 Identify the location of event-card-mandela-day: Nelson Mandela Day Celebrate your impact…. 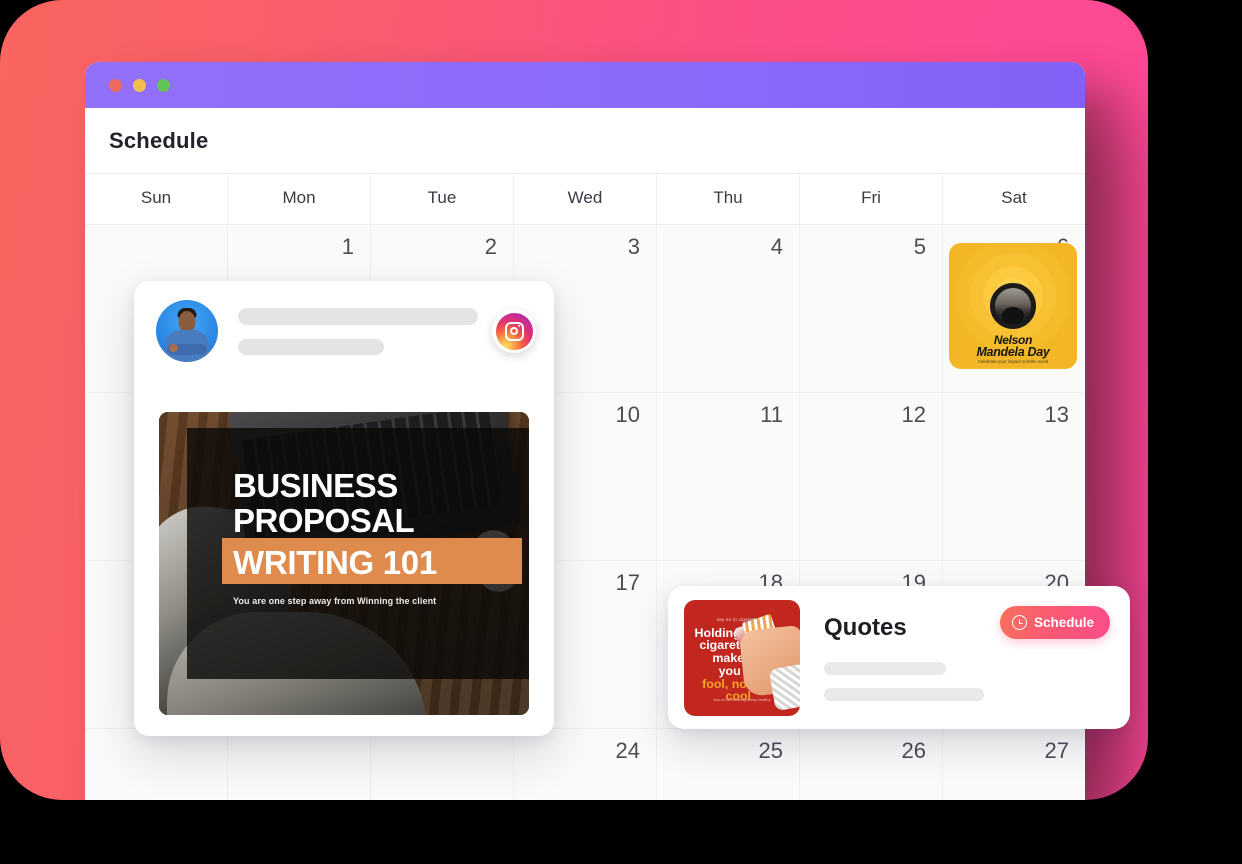
(1013, 306).